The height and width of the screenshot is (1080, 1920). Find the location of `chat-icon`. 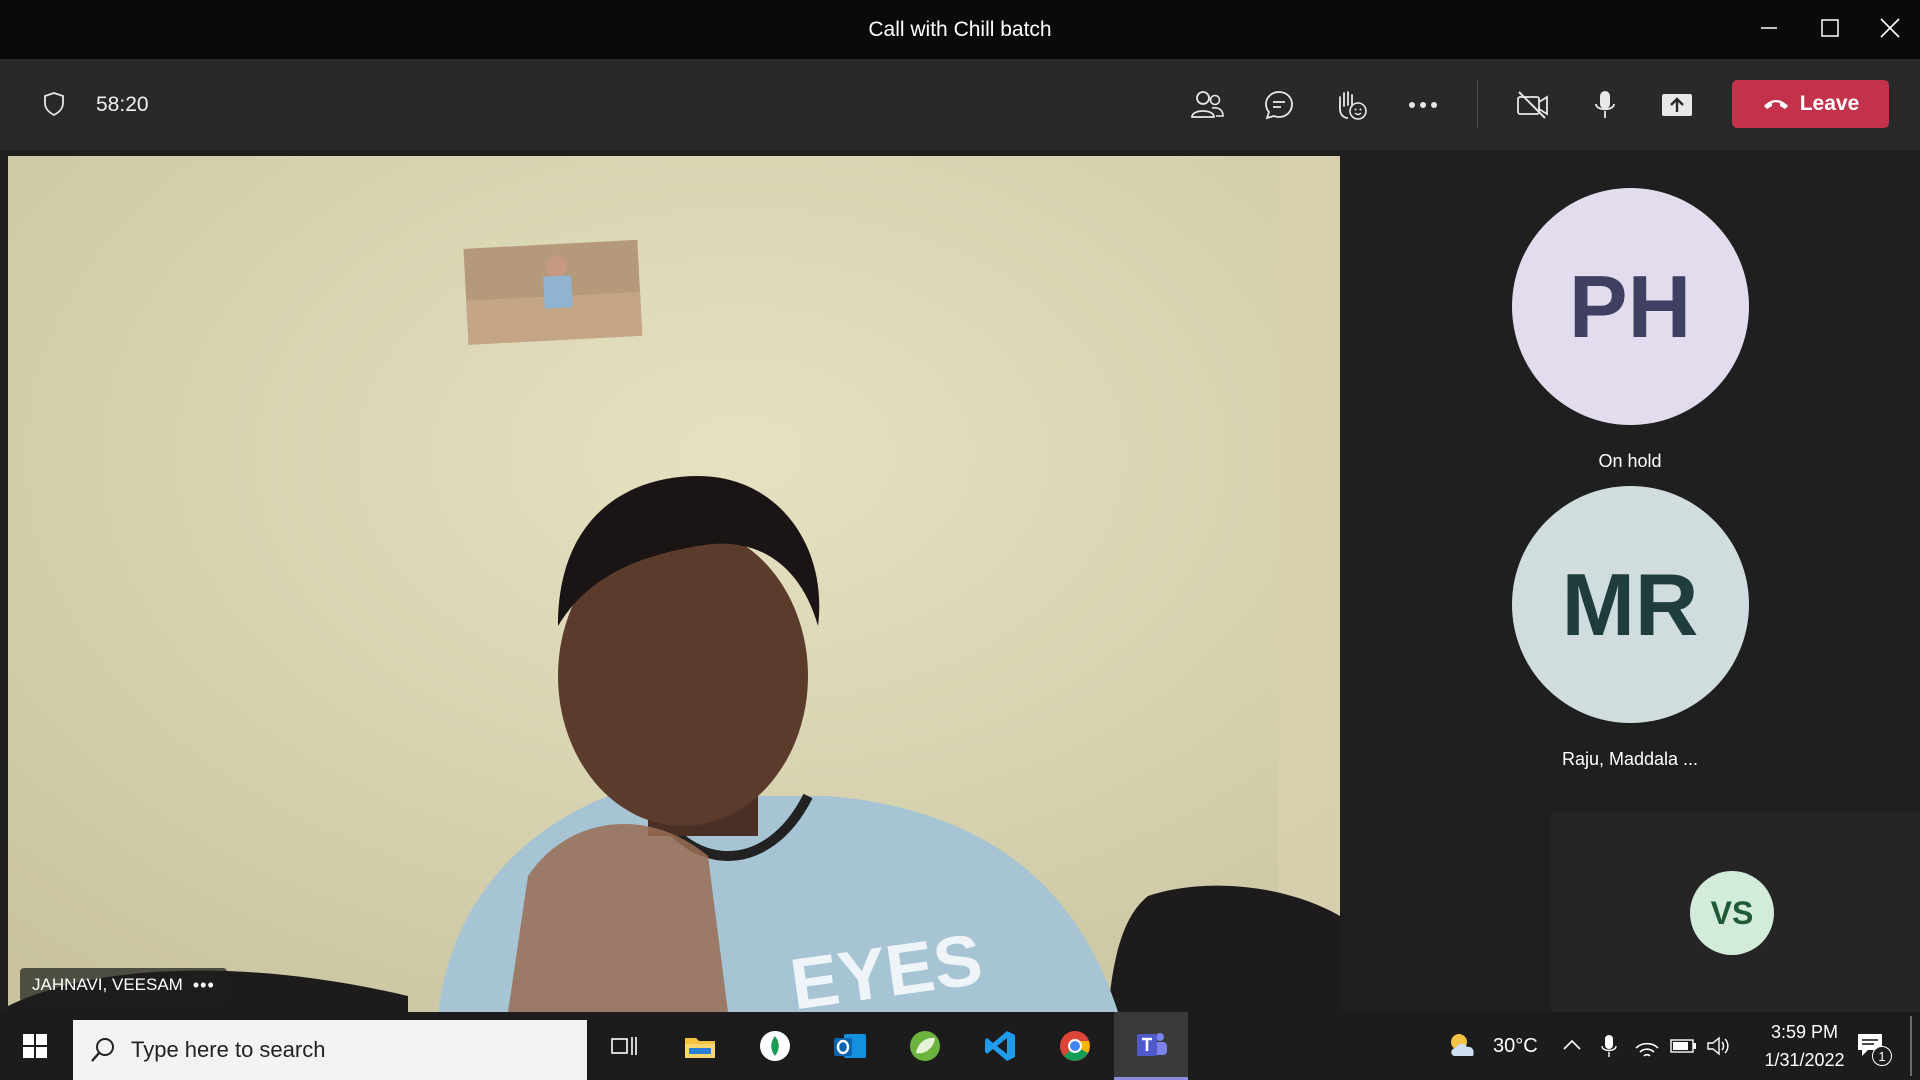

chat-icon is located at coordinates (1279, 105).